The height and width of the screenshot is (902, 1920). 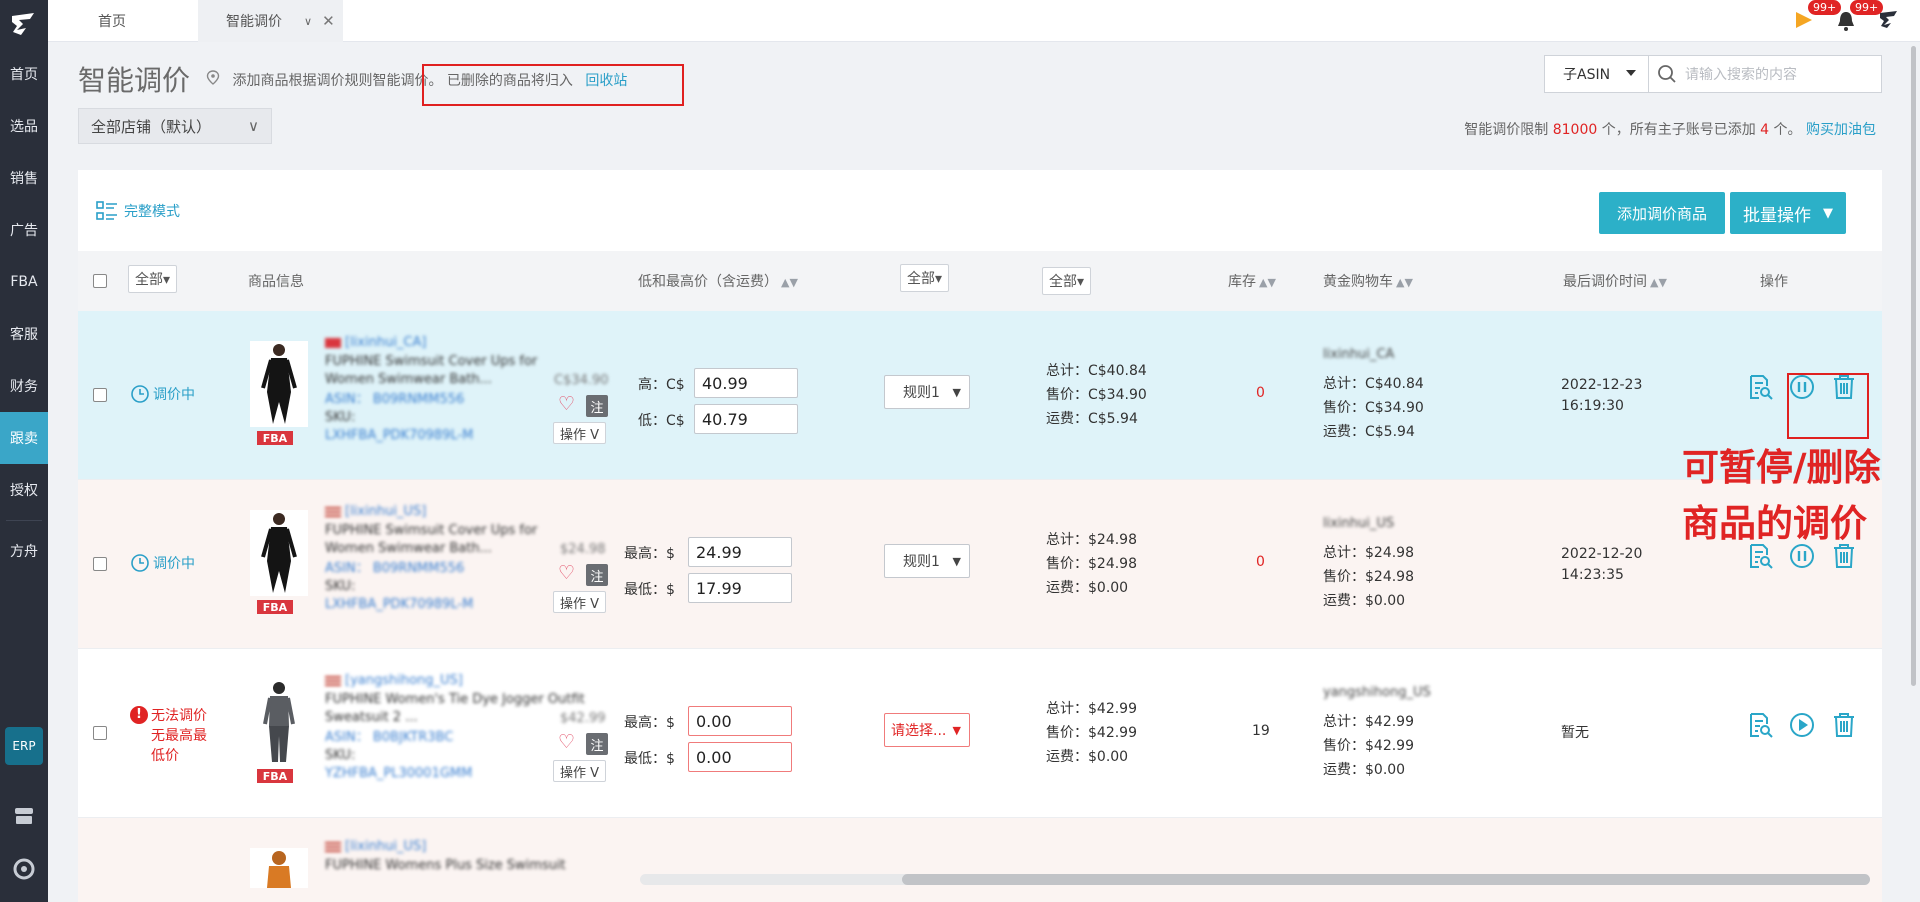 I want to click on search-input: 请输入搜索的内容, so click(x=1765, y=74).